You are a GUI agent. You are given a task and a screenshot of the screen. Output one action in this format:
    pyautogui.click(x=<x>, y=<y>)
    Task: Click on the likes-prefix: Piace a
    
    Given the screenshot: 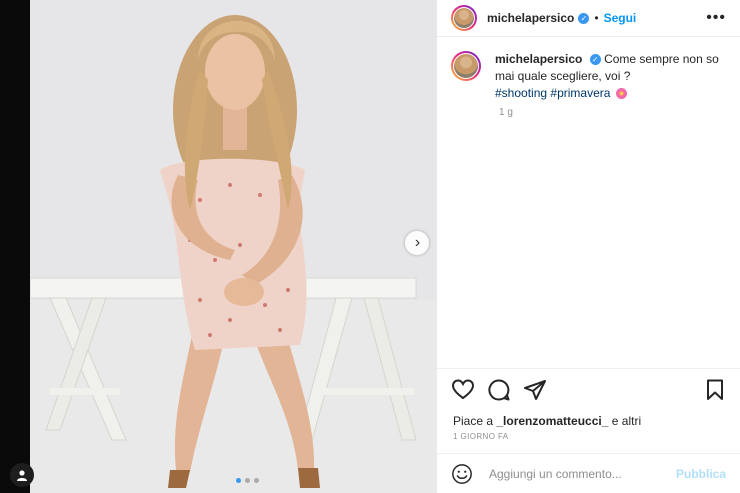 What is the action you would take?
    pyautogui.click(x=473, y=421)
    